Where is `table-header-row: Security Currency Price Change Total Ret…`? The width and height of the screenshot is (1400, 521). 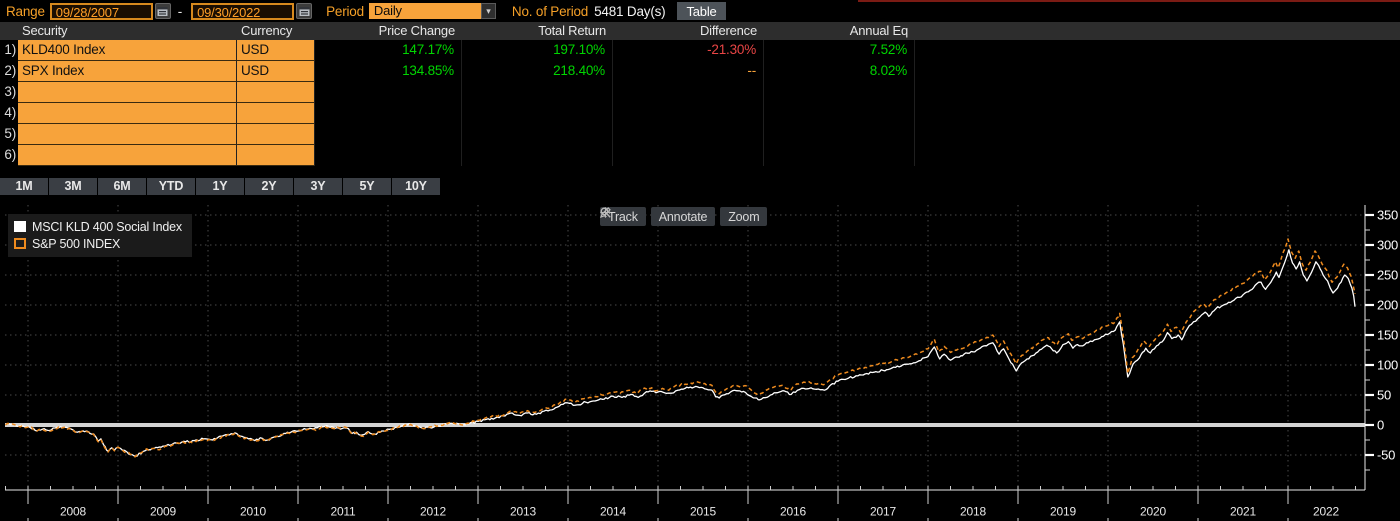
table-header-row: Security Currency Price Change Total Ret… is located at coordinates (700, 31).